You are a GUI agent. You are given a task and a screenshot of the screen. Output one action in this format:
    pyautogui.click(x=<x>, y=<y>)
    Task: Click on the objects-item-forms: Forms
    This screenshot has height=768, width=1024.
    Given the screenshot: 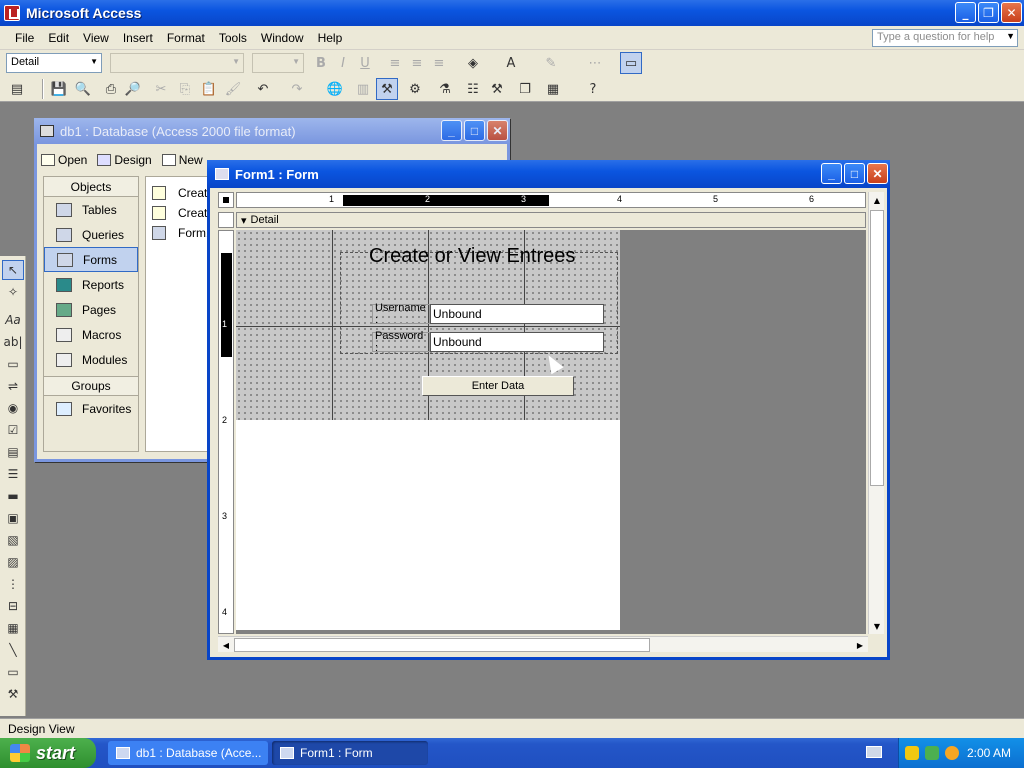 What is the action you would take?
    pyautogui.click(x=91, y=259)
    